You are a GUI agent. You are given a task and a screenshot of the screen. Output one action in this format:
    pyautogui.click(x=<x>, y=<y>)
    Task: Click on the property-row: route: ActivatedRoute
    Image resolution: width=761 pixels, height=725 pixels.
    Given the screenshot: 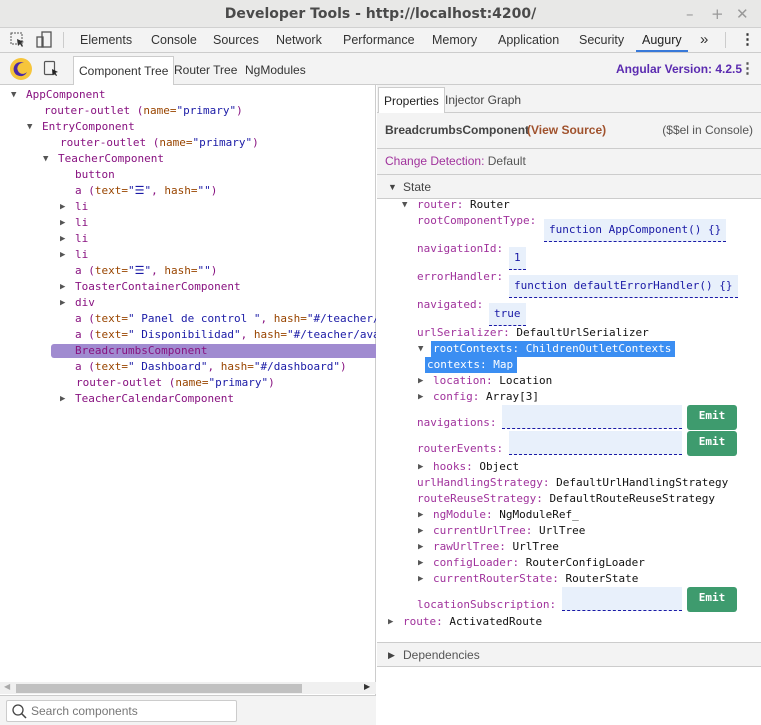 What is the action you would take?
    pyautogui.click(x=472, y=622)
    